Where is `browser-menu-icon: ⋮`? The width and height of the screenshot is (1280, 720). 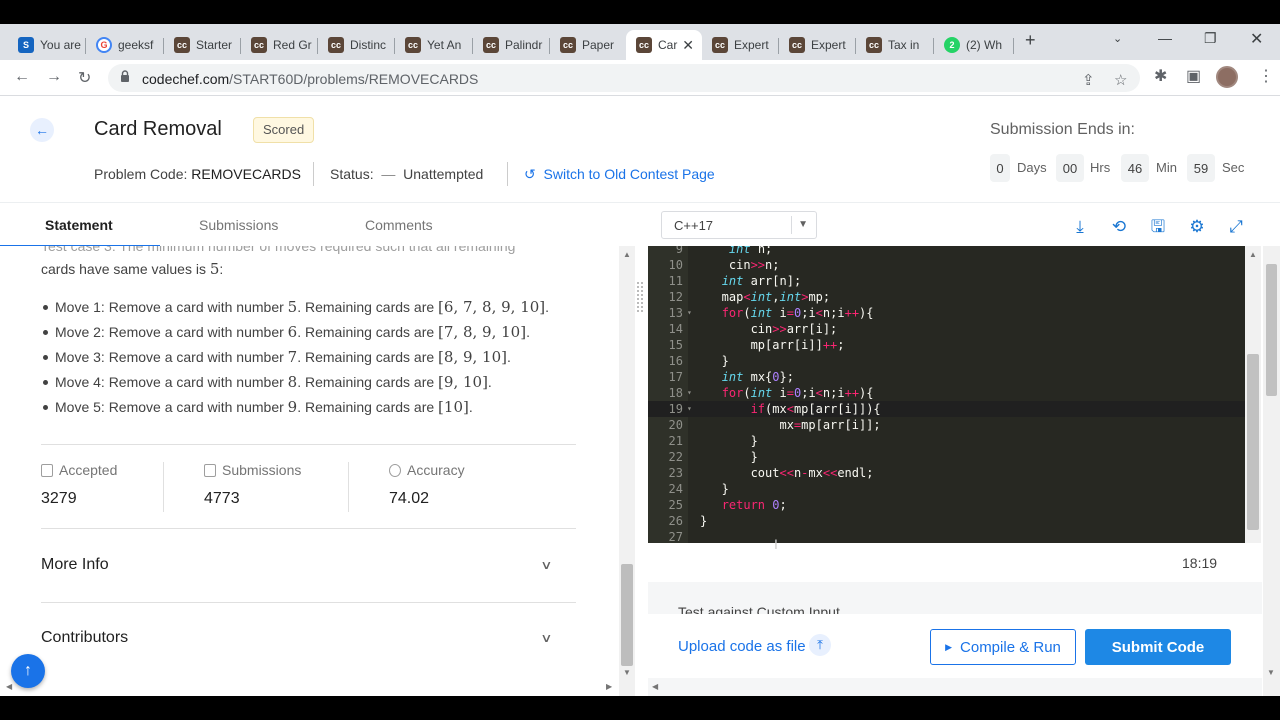 browser-menu-icon: ⋮ is located at coordinates (1266, 76).